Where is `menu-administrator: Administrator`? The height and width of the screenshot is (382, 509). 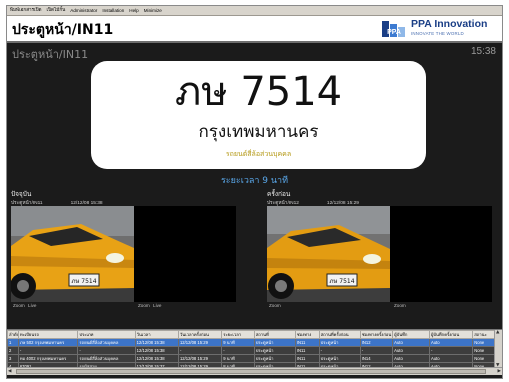
menu-administrator: Administrator is located at coordinates (83, 10).